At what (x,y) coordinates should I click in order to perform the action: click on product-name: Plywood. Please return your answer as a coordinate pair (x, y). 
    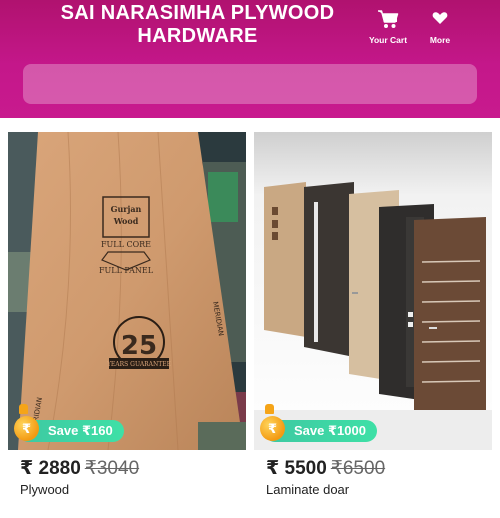
    Looking at the image, I should click on (45, 489).